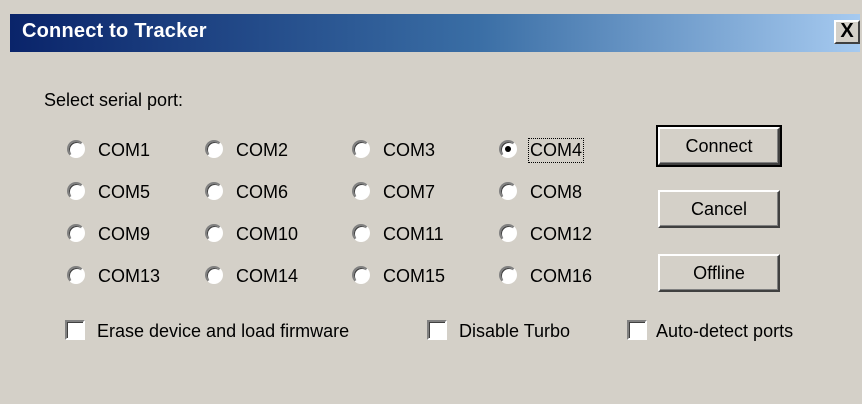  Describe the element at coordinates (124, 192) in the screenshot. I see `radio-label-com5: COM5` at that location.